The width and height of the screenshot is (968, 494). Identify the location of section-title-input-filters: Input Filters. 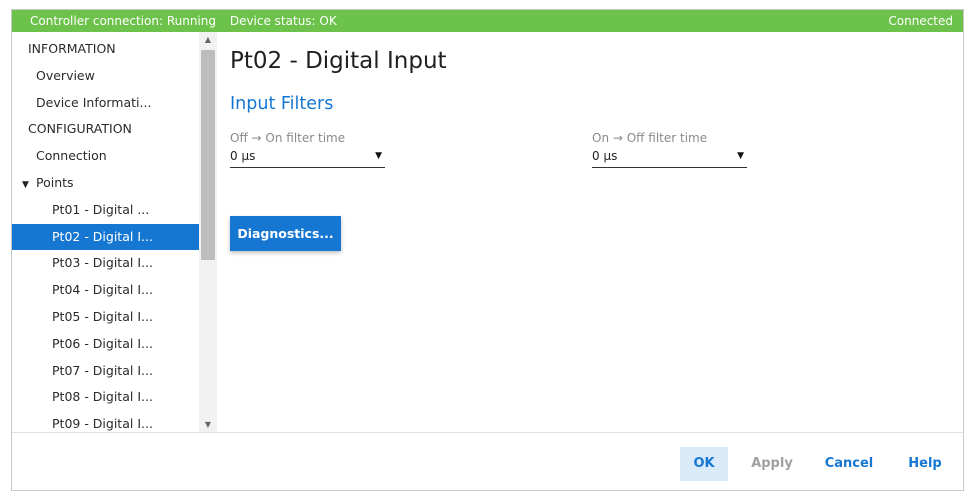
(282, 104).